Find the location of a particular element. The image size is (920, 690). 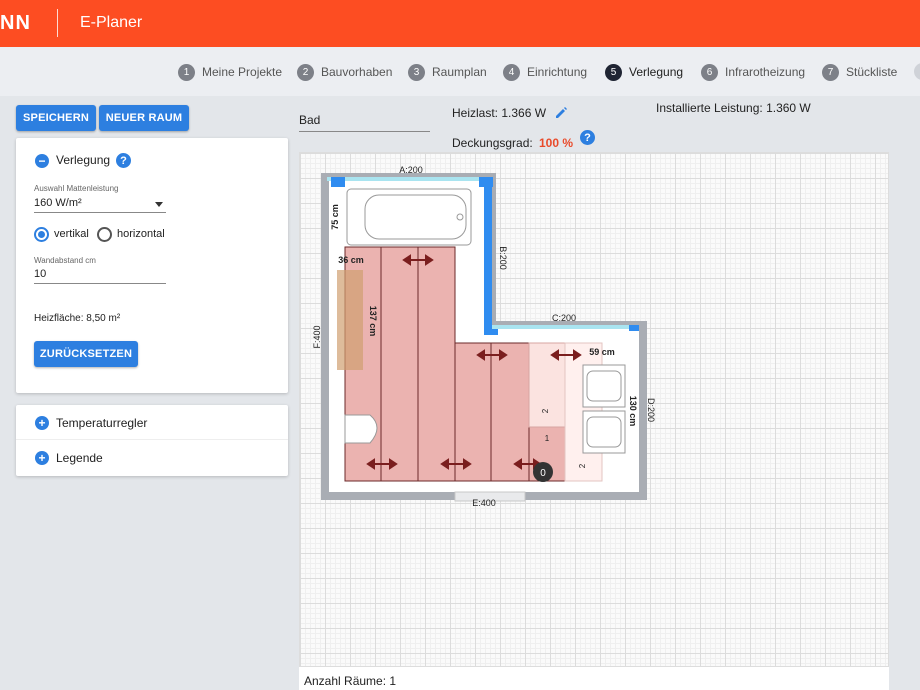

step-infrarotheizung: 6 Infrarotheizung is located at coordinates (753, 72).